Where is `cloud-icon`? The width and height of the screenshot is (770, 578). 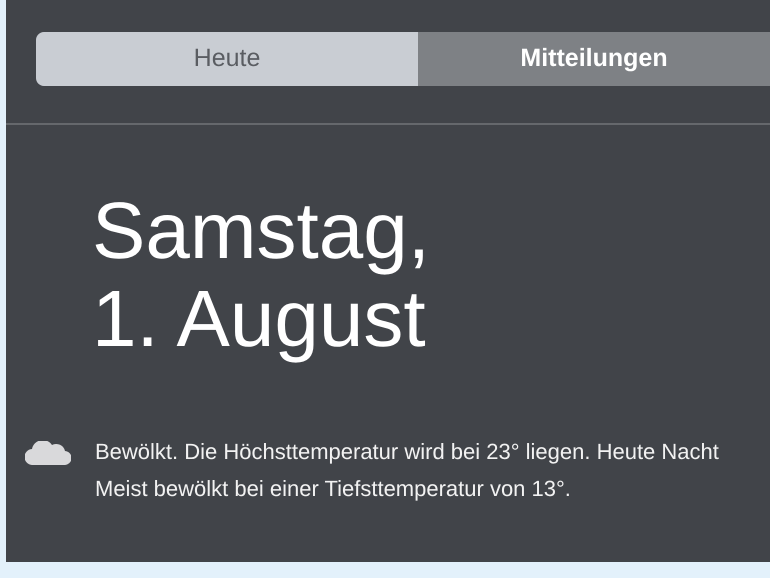
cloud-icon is located at coordinates (48, 453).